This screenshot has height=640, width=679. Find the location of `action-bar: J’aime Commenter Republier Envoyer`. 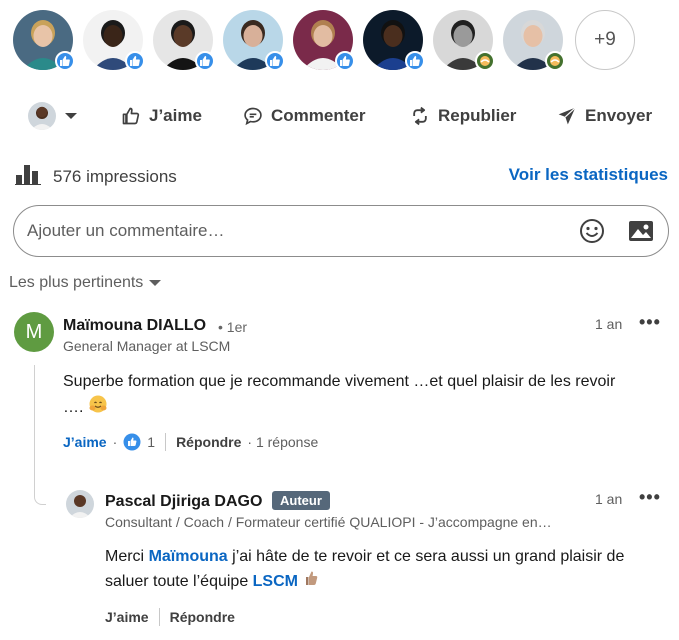

action-bar: J’aime Commenter Republier Envoyer is located at coordinates (339, 116).